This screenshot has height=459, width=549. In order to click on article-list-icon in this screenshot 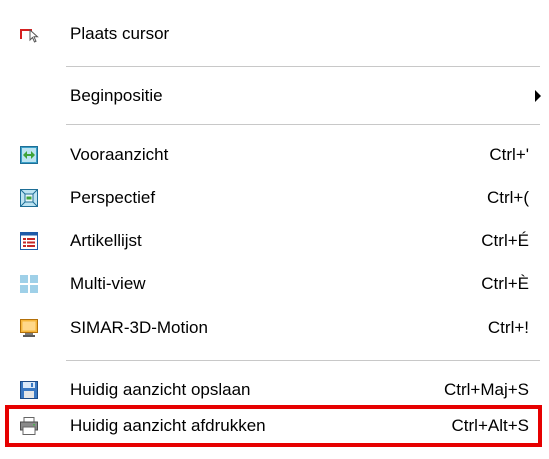, I will do `click(29, 241)`.